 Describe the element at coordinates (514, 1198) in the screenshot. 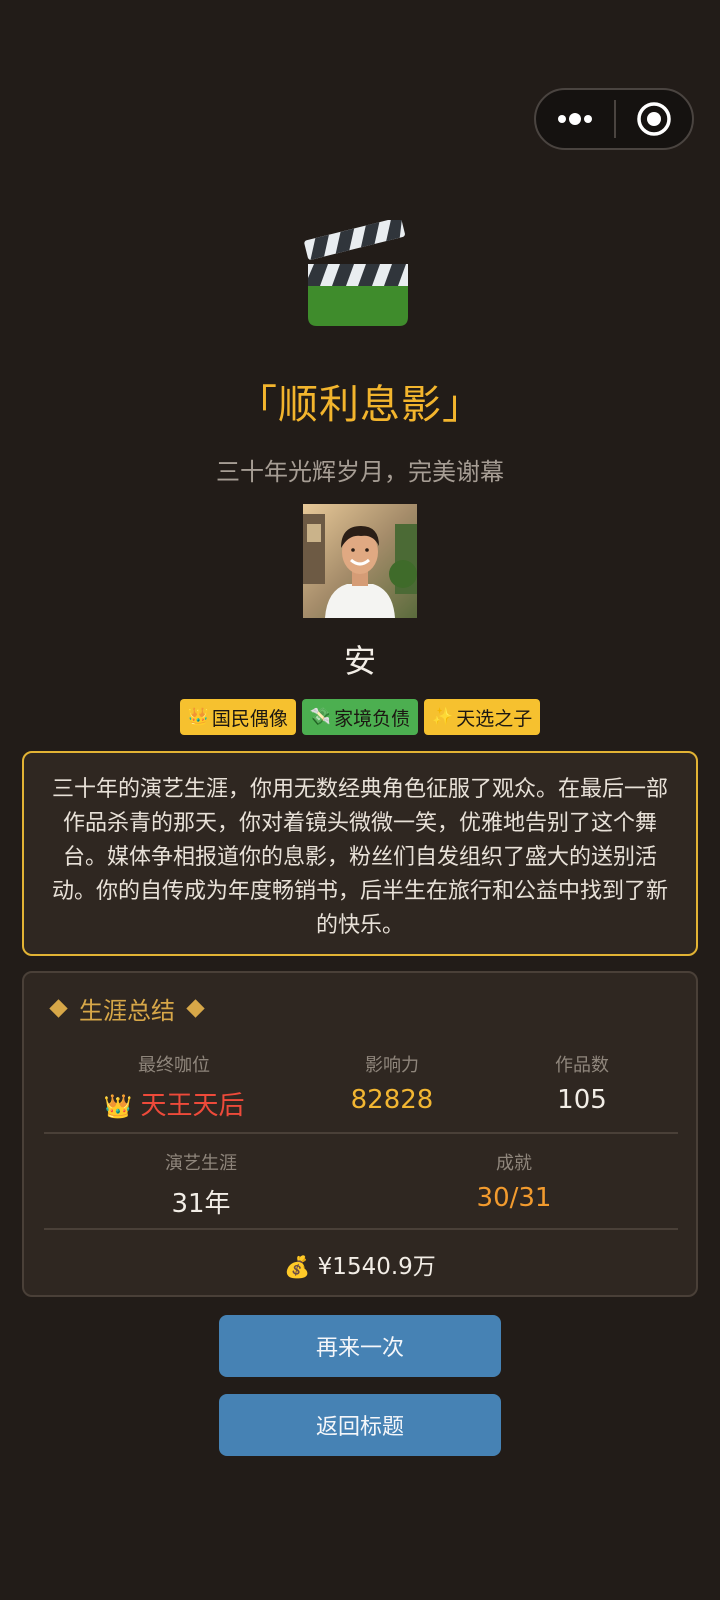

I see `achievements-value: 30/31` at that location.